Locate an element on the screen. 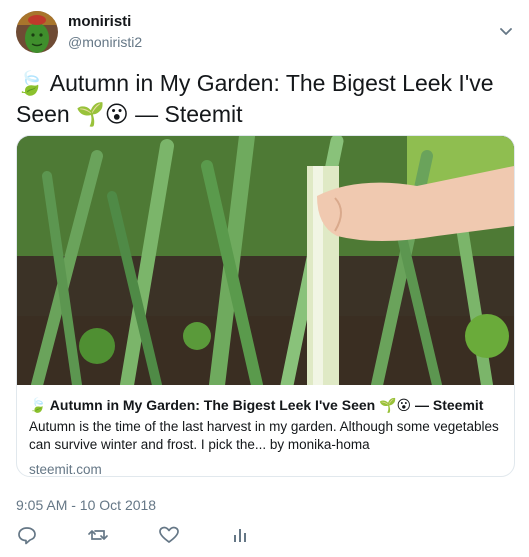  analytics-icon is located at coordinates (240, 535).